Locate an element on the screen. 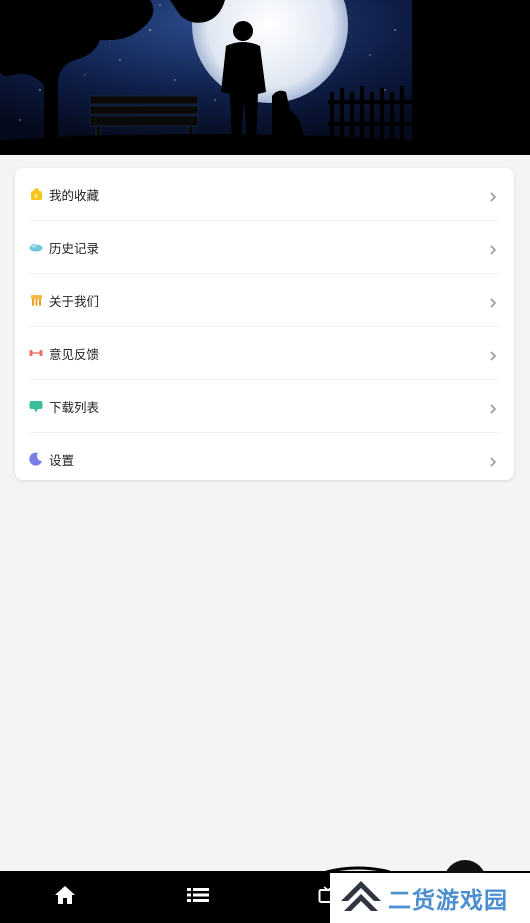  menu-item-label: 意见反馈 is located at coordinates (74, 354).